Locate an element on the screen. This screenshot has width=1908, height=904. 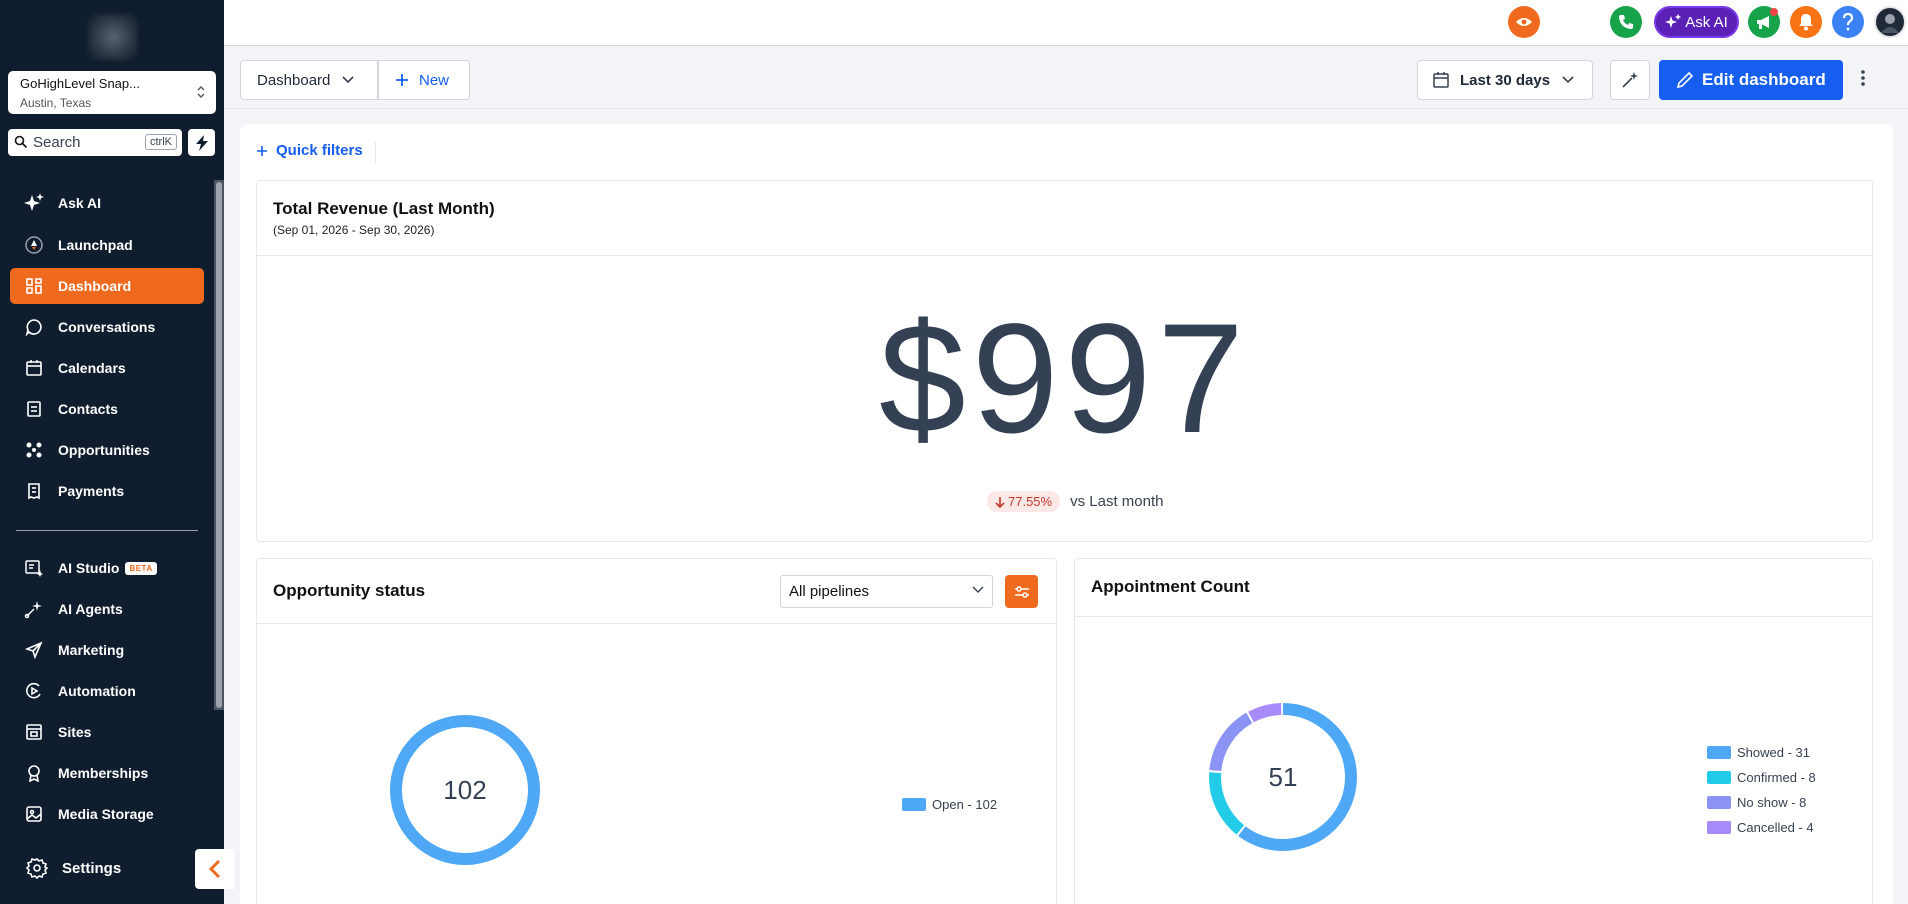
contacts-icon is located at coordinates (34, 409).